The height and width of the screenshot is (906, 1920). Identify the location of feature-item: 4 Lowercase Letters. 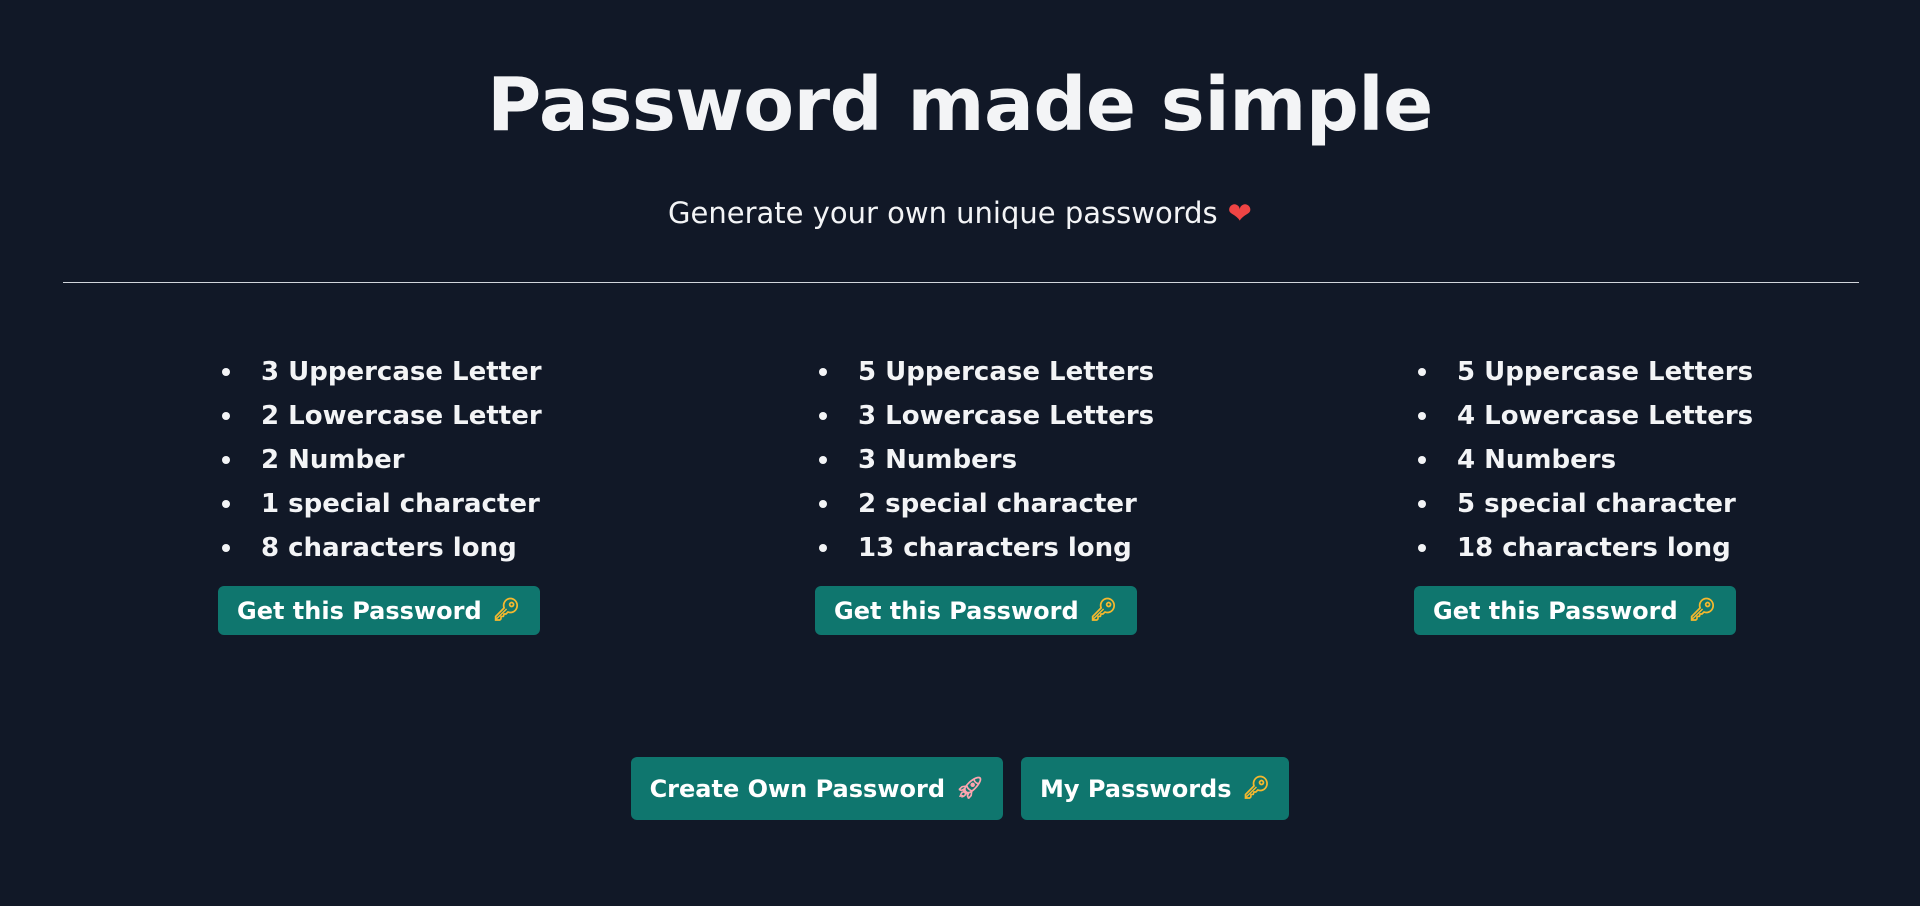
(1583, 416).